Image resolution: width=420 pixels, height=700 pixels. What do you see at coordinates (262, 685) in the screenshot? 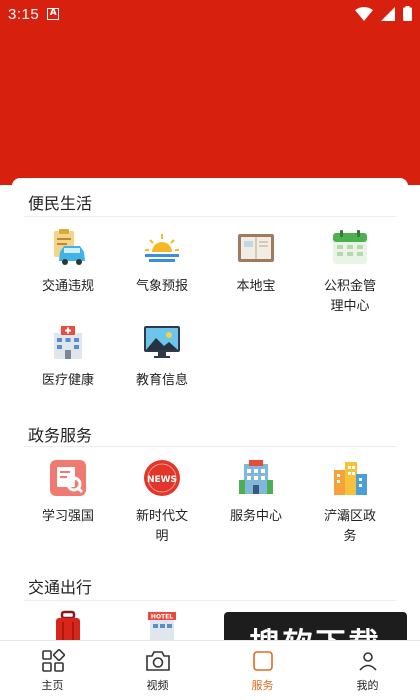
I see `tab-label: 服务` at bounding box center [262, 685].